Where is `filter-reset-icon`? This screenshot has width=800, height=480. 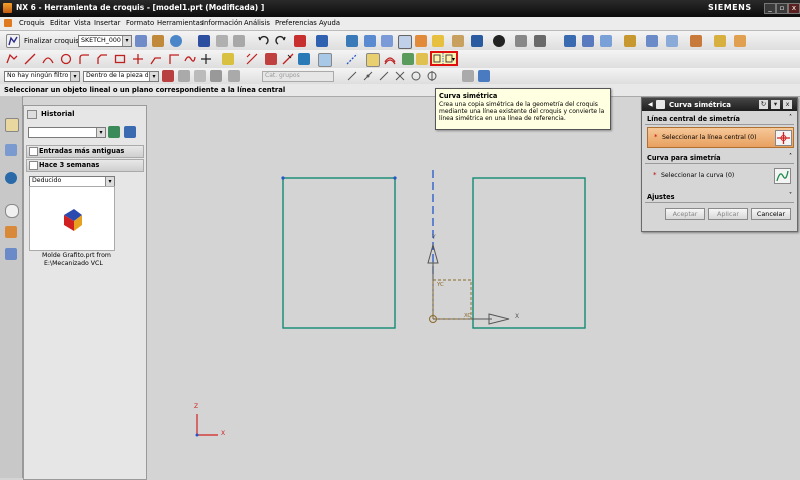
filter-reset-icon is located at coordinates (234, 76).